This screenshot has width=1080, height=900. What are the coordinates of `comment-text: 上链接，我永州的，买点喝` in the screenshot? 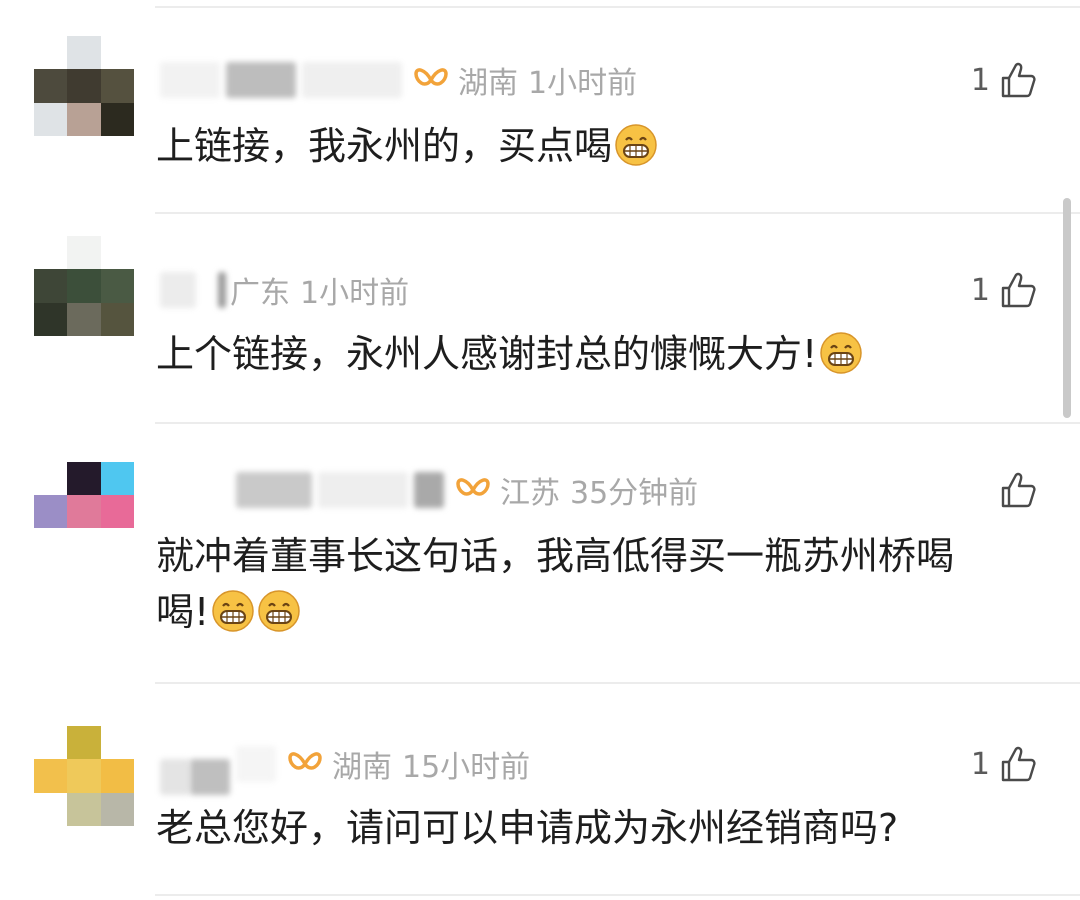 It's located at (596, 146).